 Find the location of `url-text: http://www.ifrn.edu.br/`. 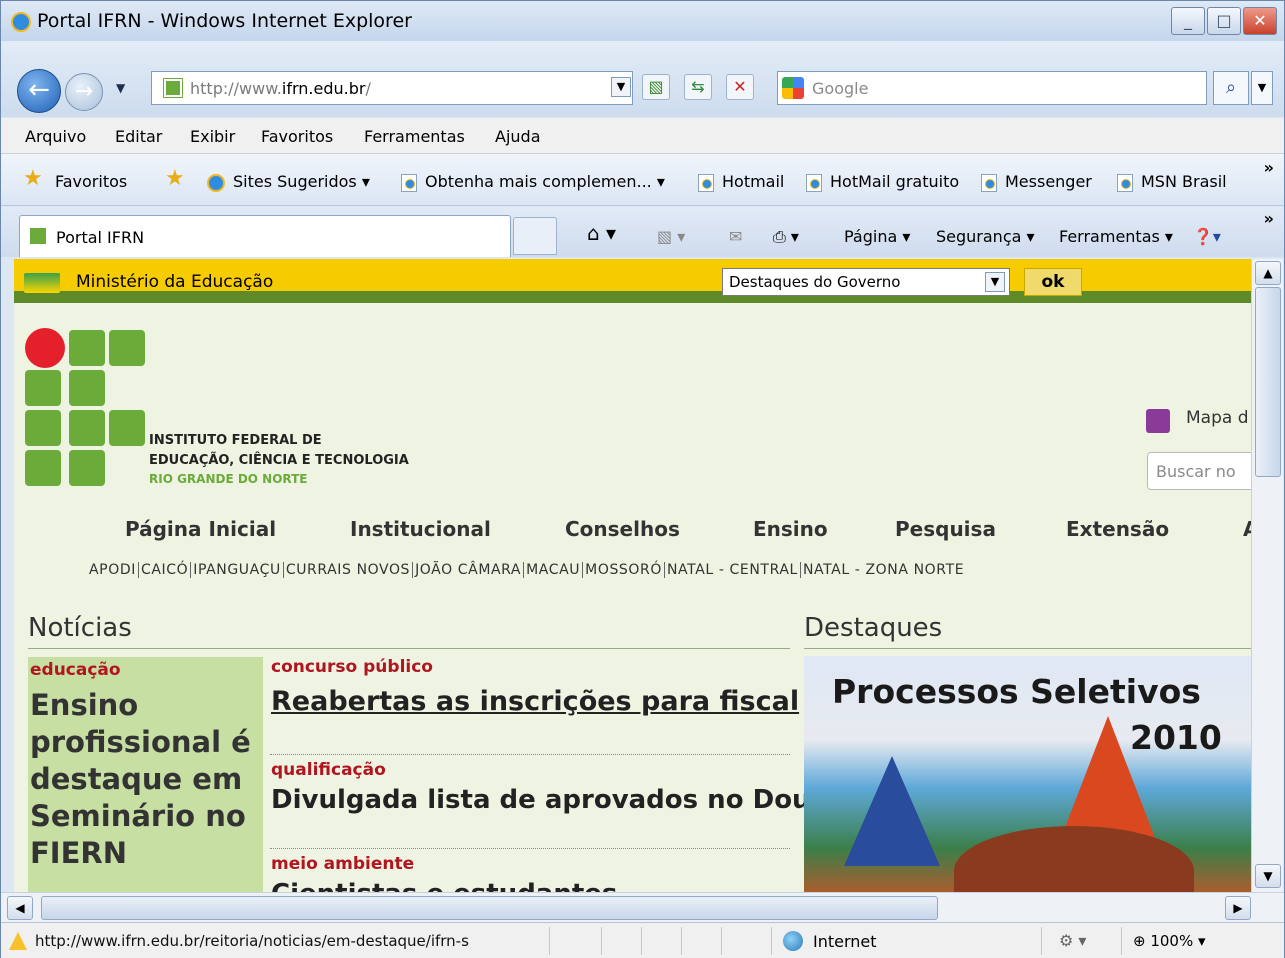

url-text: http://www.ifrn.edu.br/ is located at coordinates (280, 88).